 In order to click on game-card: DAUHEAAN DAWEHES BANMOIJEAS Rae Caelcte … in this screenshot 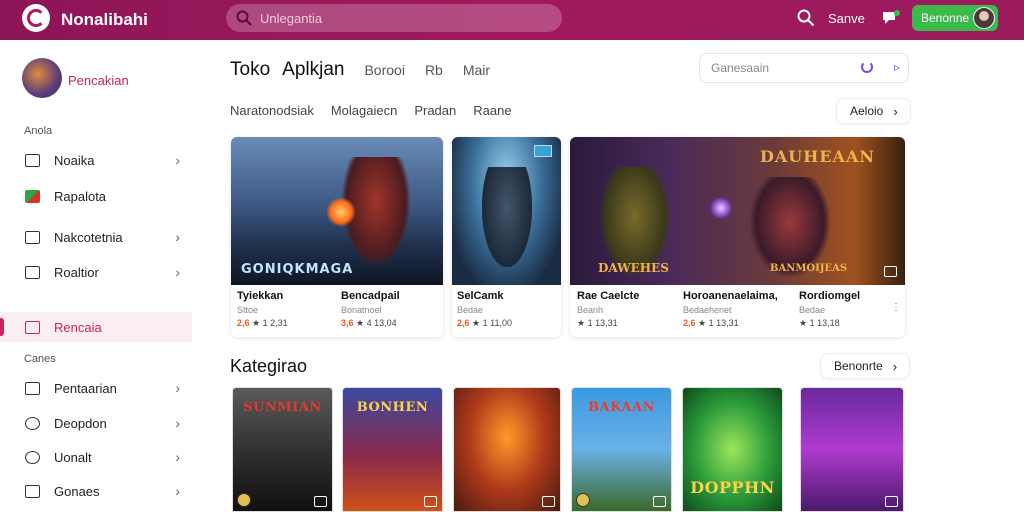, I will do `click(737, 237)`.